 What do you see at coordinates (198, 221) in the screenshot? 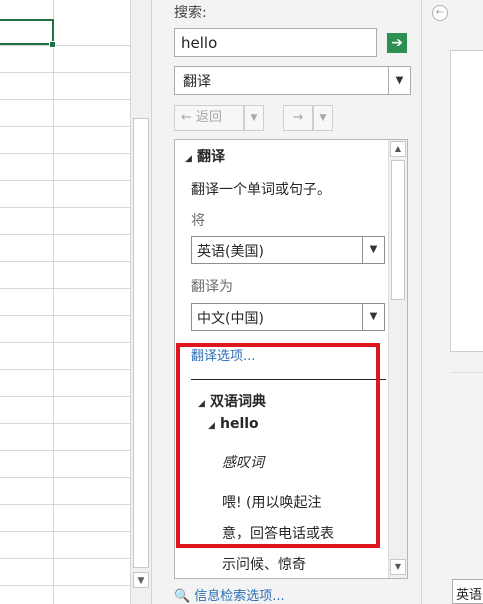
I see `from-language-label: 将` at bounding box center [198, 221].